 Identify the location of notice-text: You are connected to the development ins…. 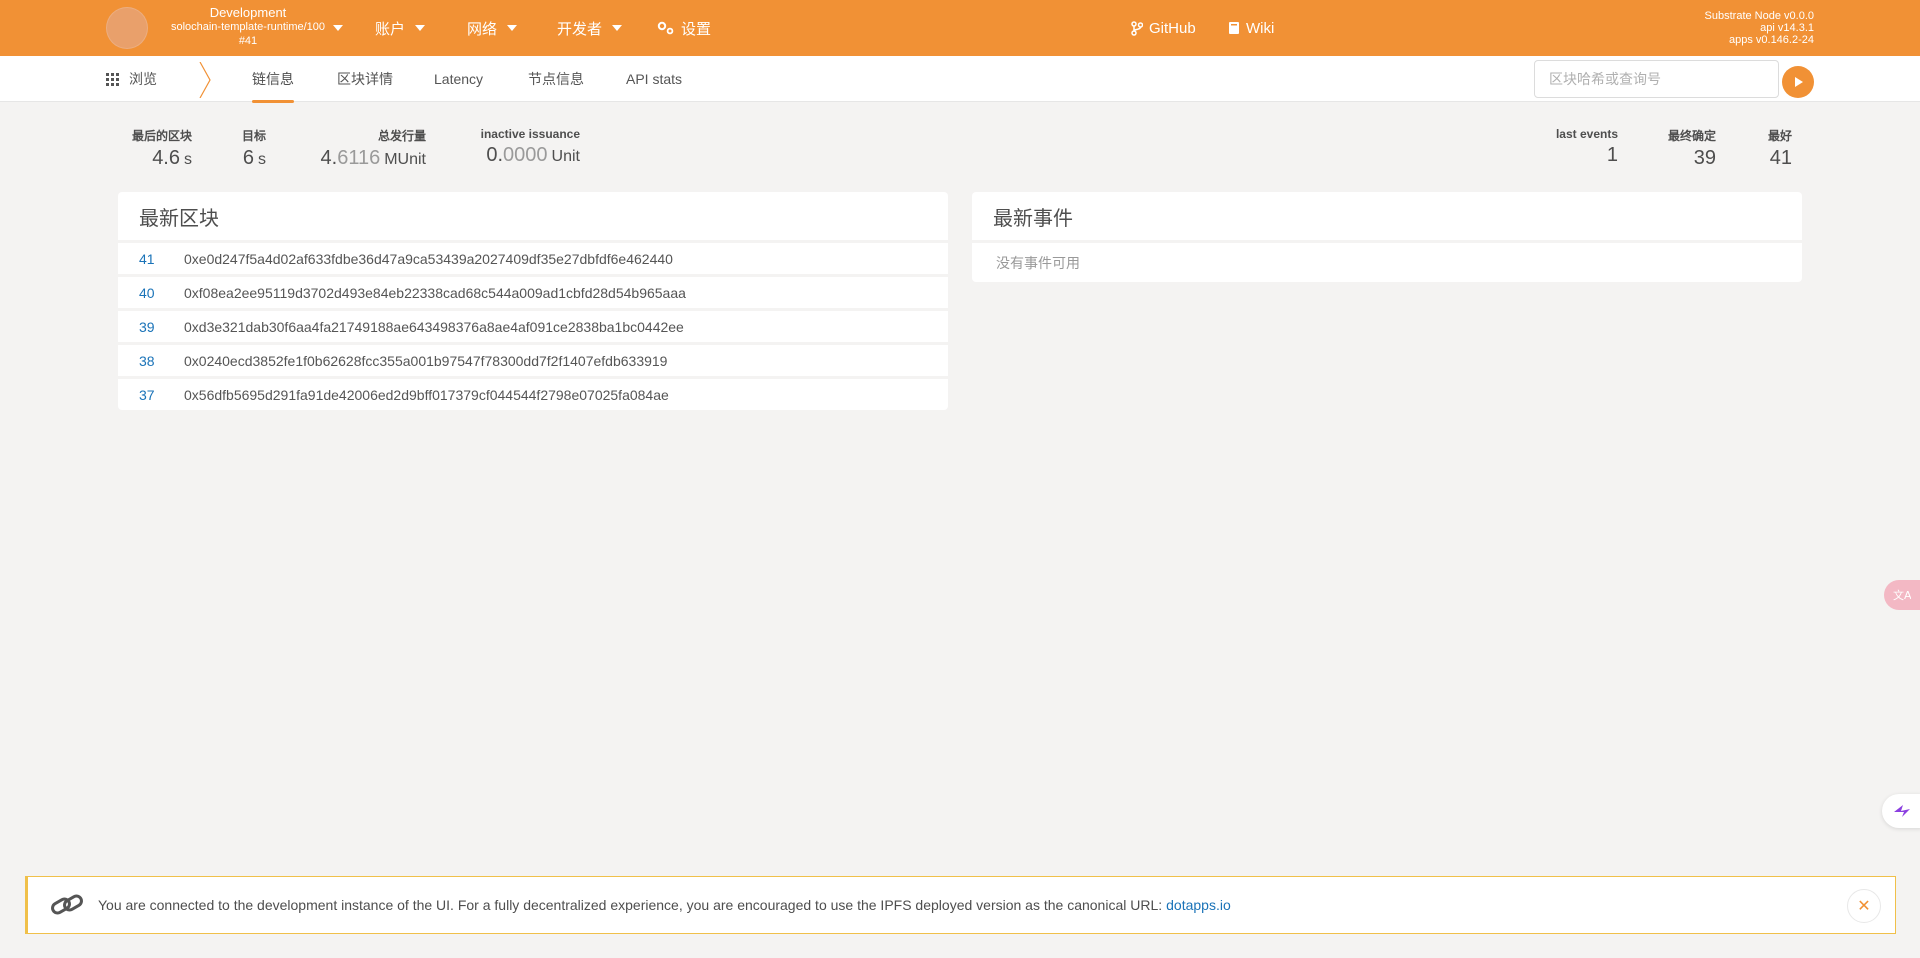
(630, 905).